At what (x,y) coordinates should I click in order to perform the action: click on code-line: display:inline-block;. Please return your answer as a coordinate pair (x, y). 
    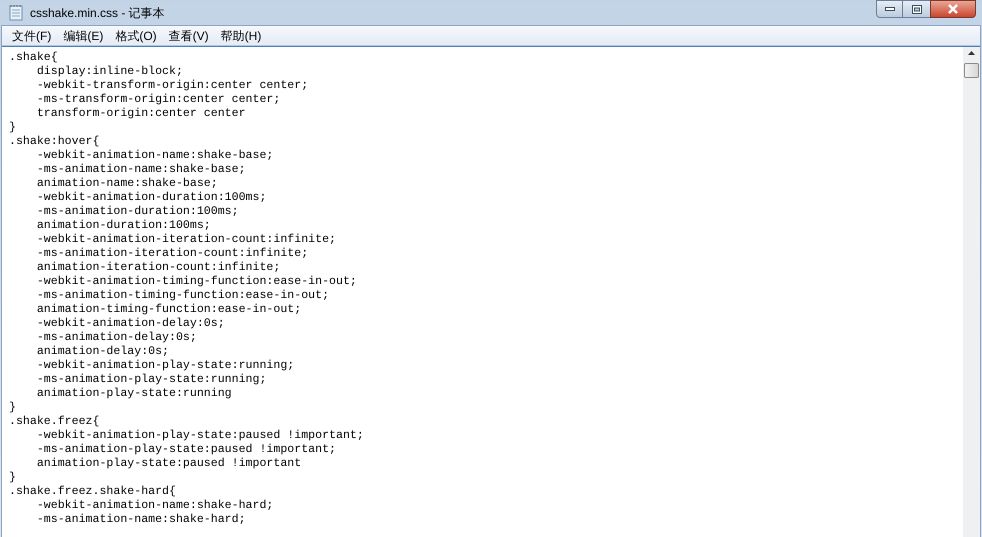
    Looking at the image, I should click on (109, 72).